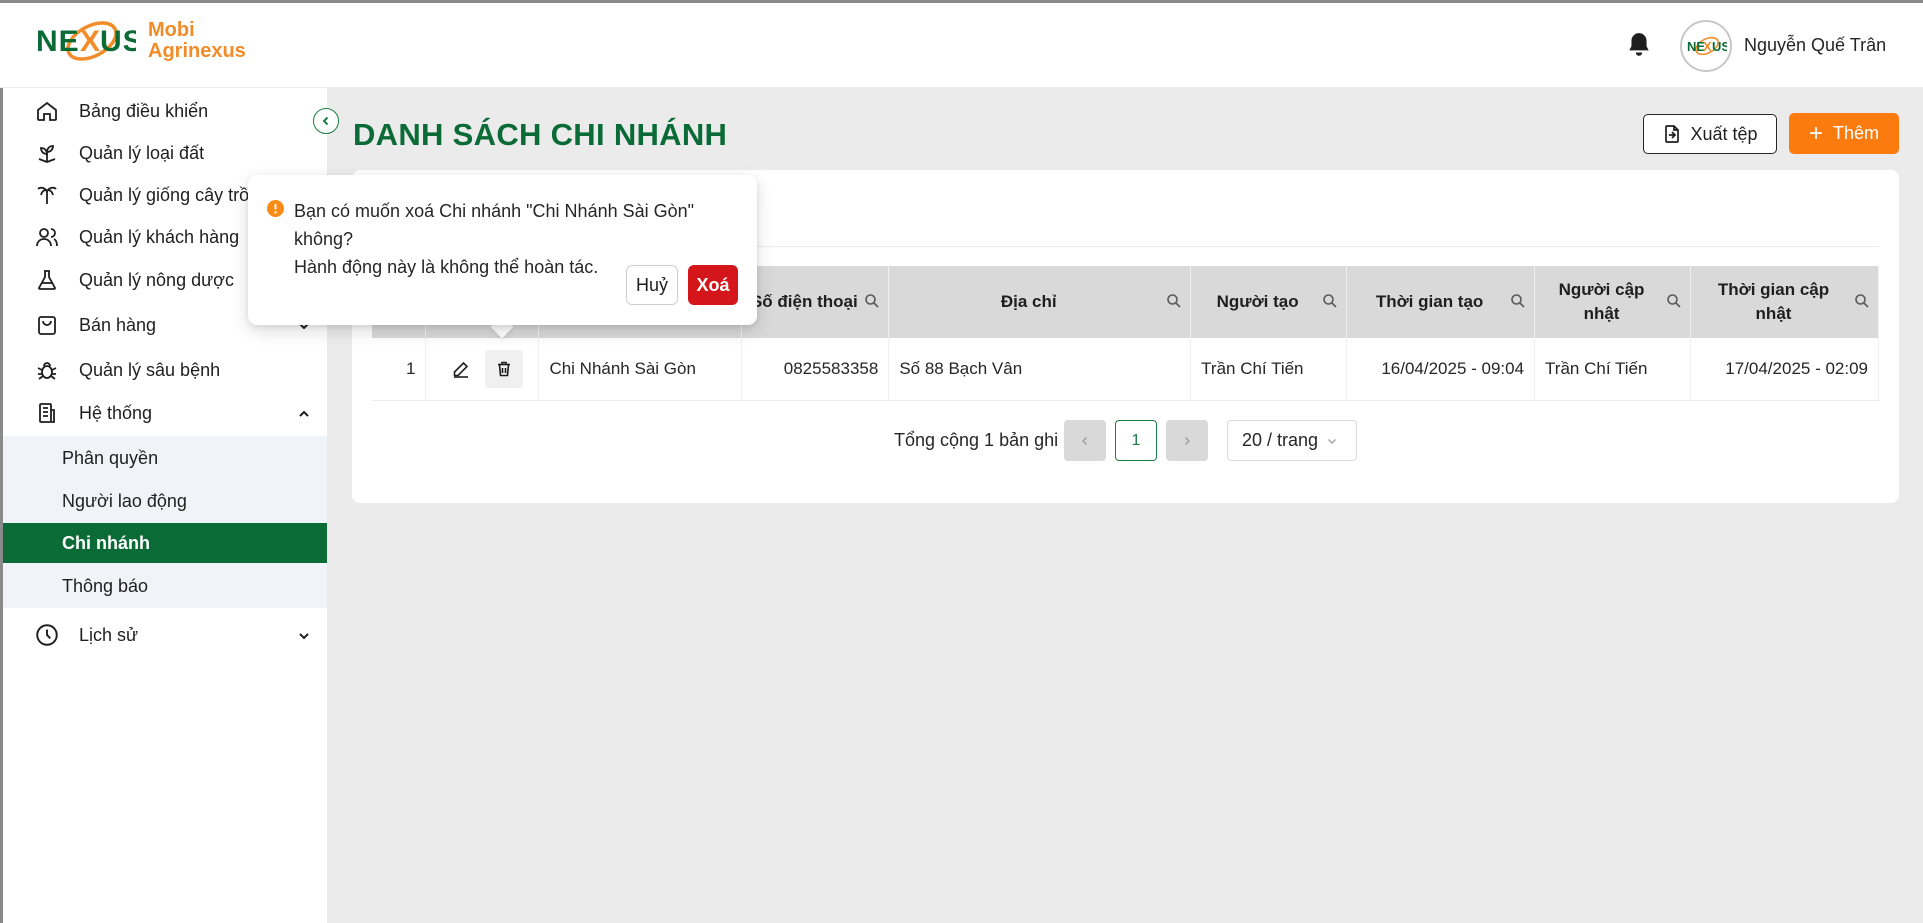 Image resolution: width=1923 pixels, height=923 pixels. I want to click on submenu-item-label: Thông báo, so click(105, 585).